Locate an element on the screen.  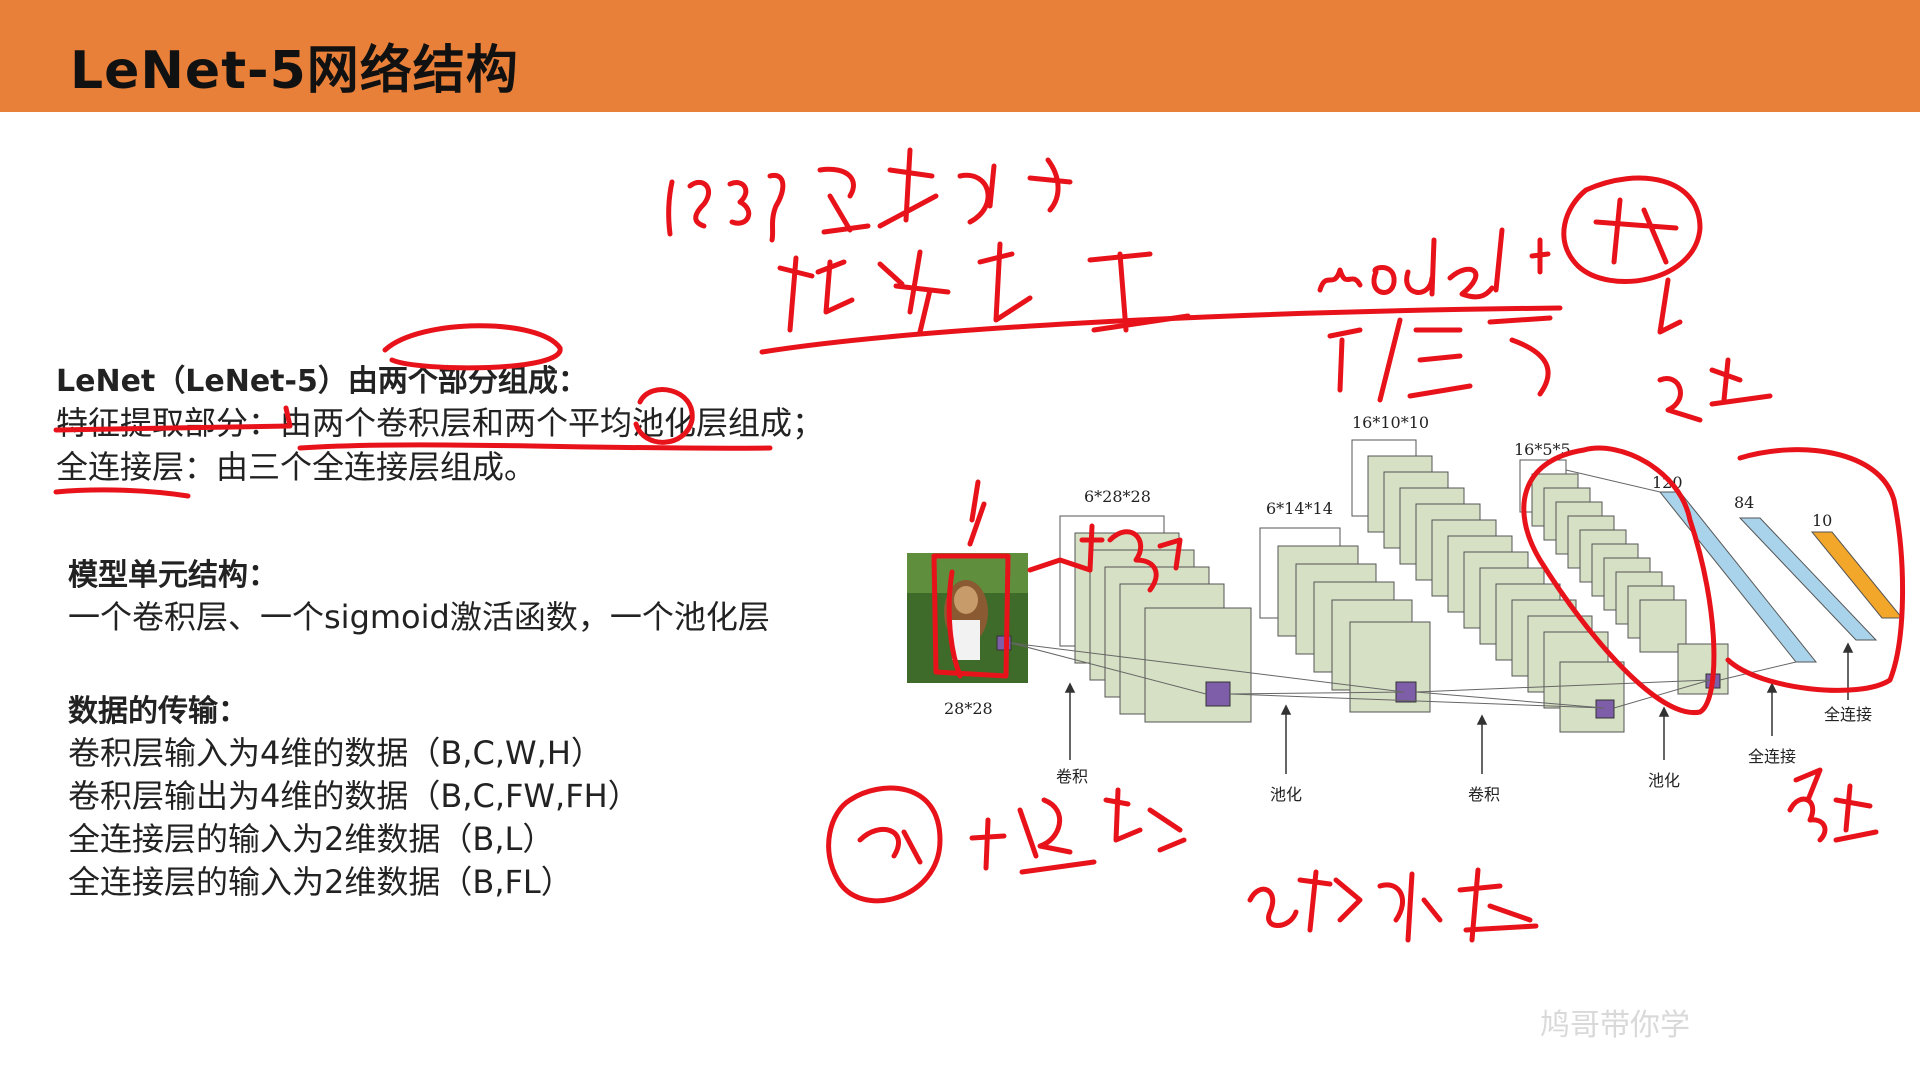
fc2-size-label: 84 is located at coordinates (1744, 502).